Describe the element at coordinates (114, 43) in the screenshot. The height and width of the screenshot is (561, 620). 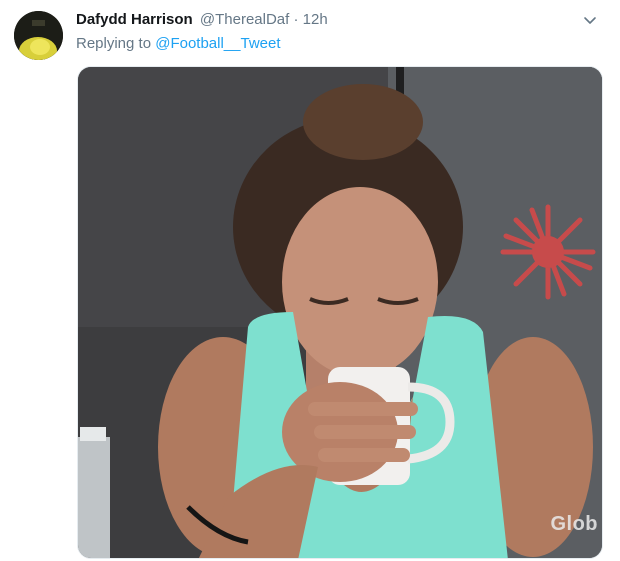
I see `replying-to-label: Replying to` at that location.